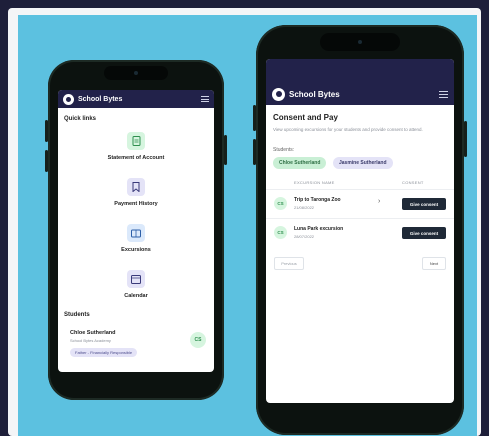 Image resolution: width=489 pixels, height=436 pixels. I want to click on quick-link-label: Calendar, so click(136, 296).